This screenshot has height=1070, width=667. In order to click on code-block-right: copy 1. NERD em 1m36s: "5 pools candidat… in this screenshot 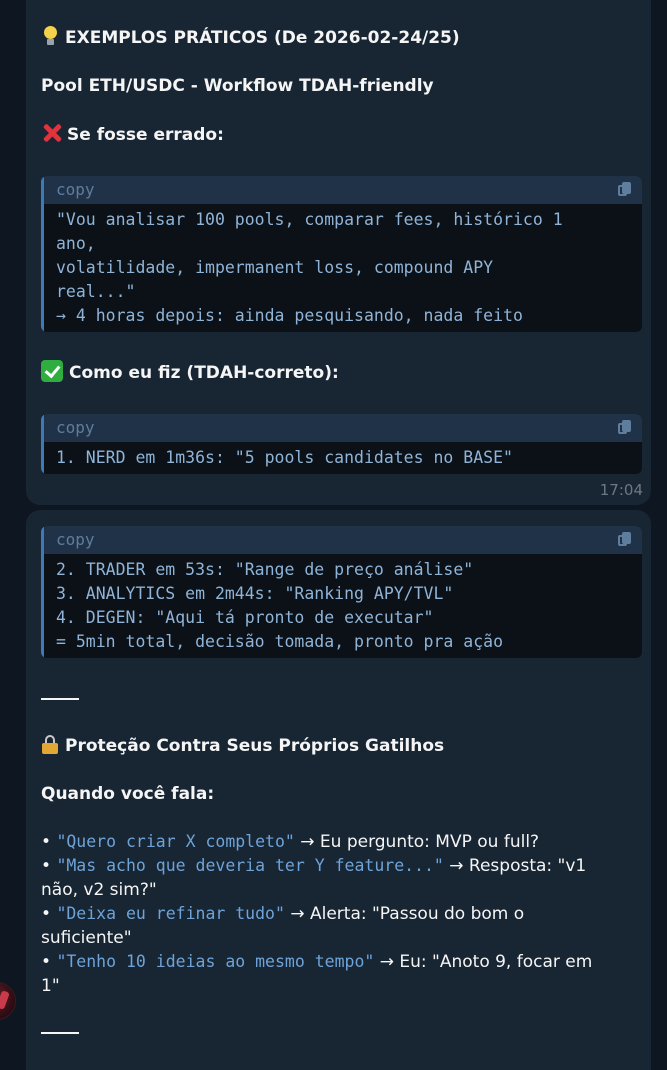, I will do `click(341, 444)`.